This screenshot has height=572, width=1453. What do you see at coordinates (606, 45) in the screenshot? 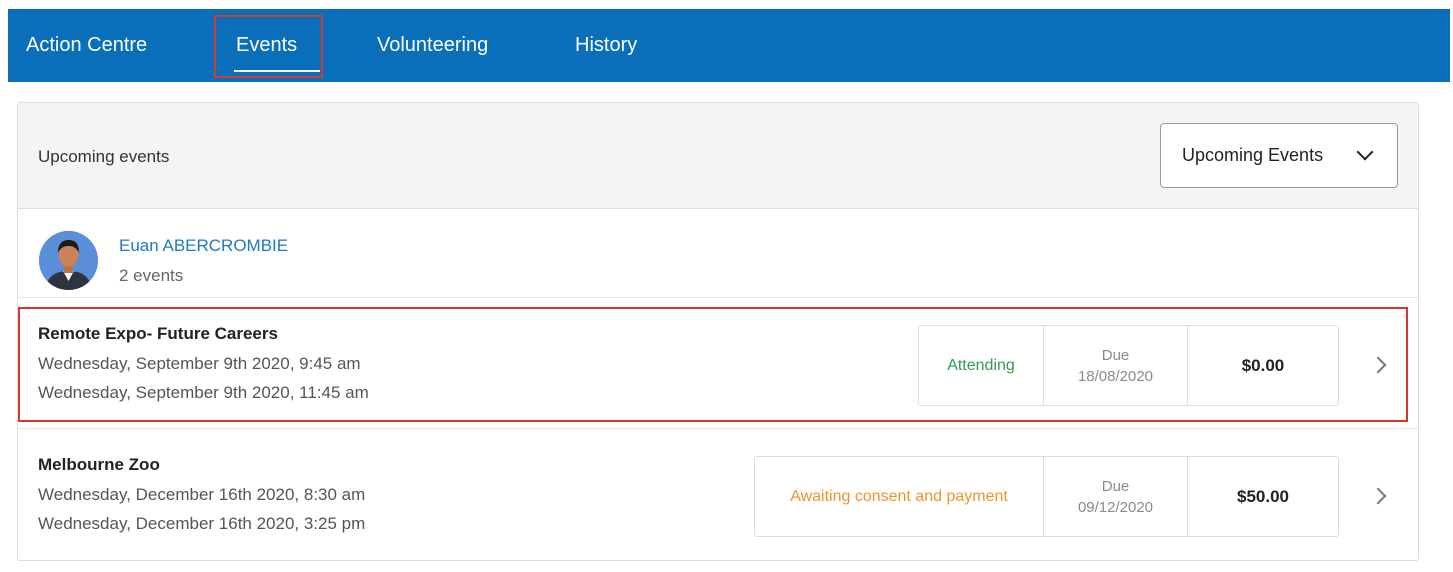
I see `tab-history: History` at bounding box center [606, 45].